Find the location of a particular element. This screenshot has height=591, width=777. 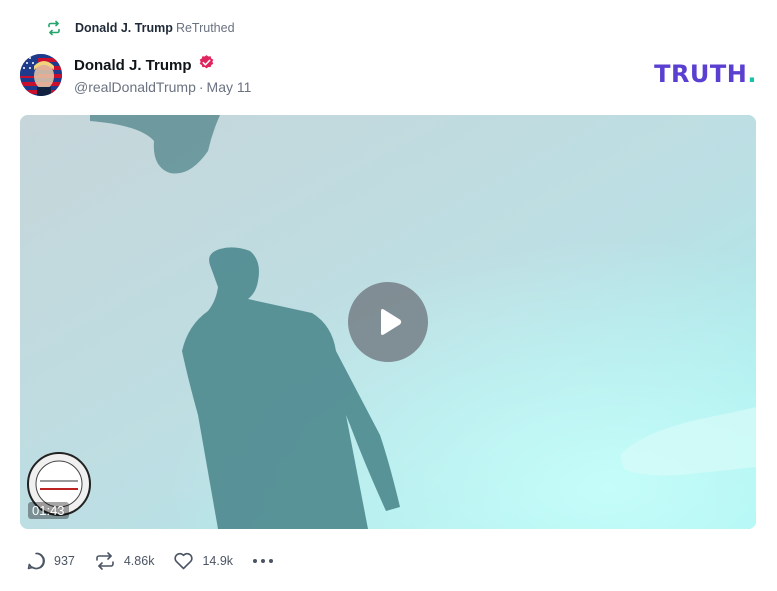

verified-badge-icon is located at coordinates (206, 65).